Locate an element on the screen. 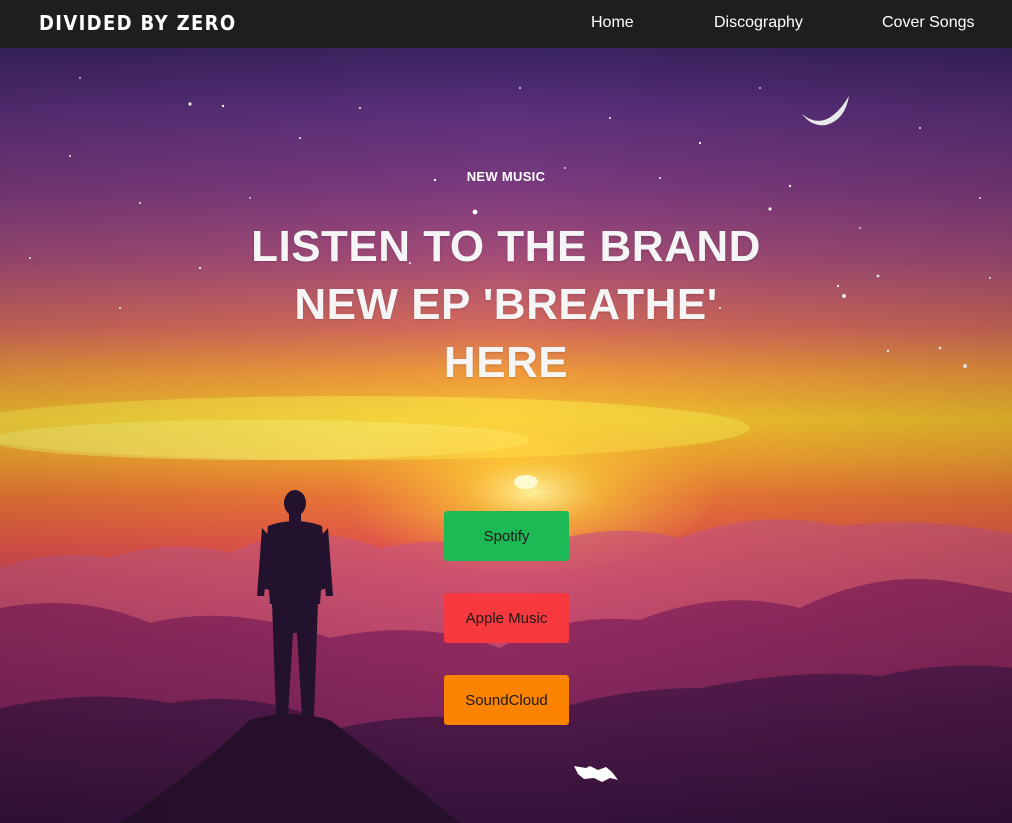  nav-cover-songs-link: Cover Songs is located at coordinates (928, 23).